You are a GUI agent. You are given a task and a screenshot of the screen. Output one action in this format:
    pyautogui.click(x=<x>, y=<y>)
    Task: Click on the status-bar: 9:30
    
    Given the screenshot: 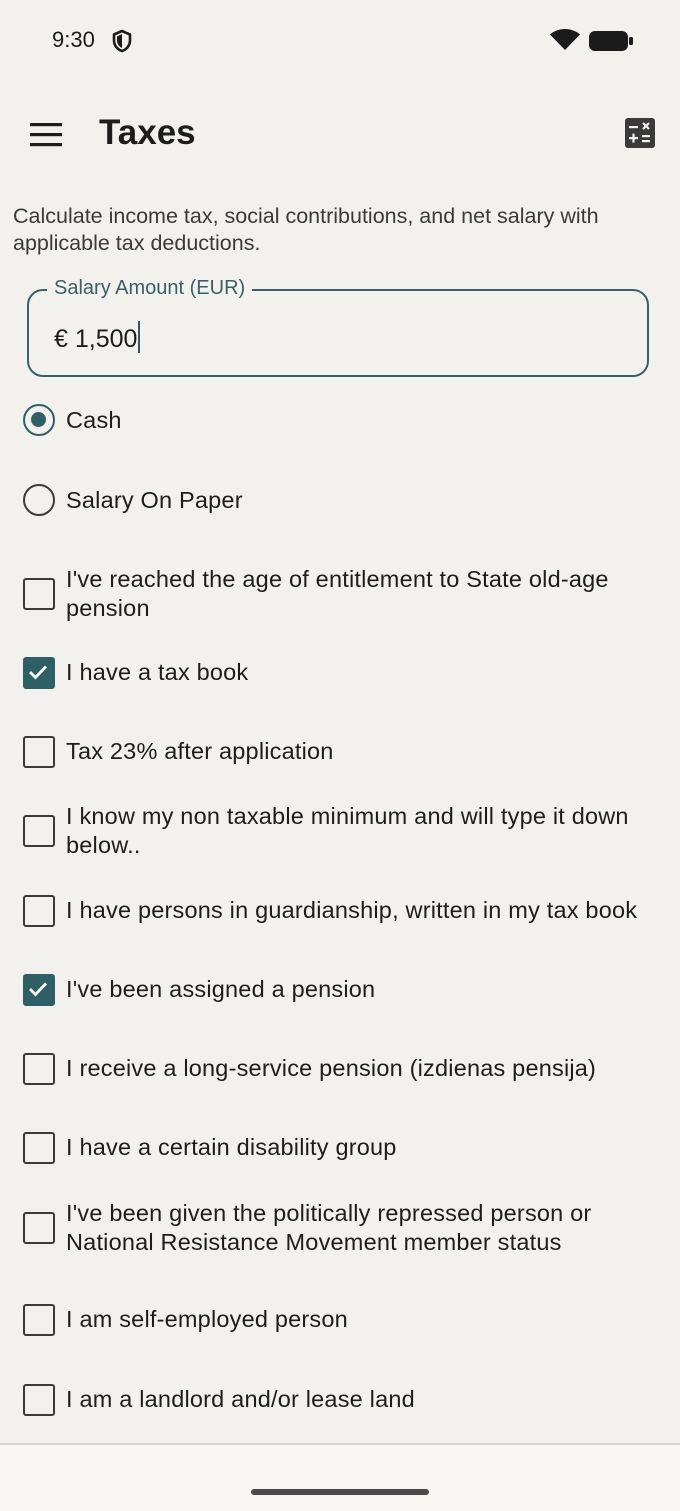 What is the action you would take?
    pyautogui.click(x=340, y=40)
    